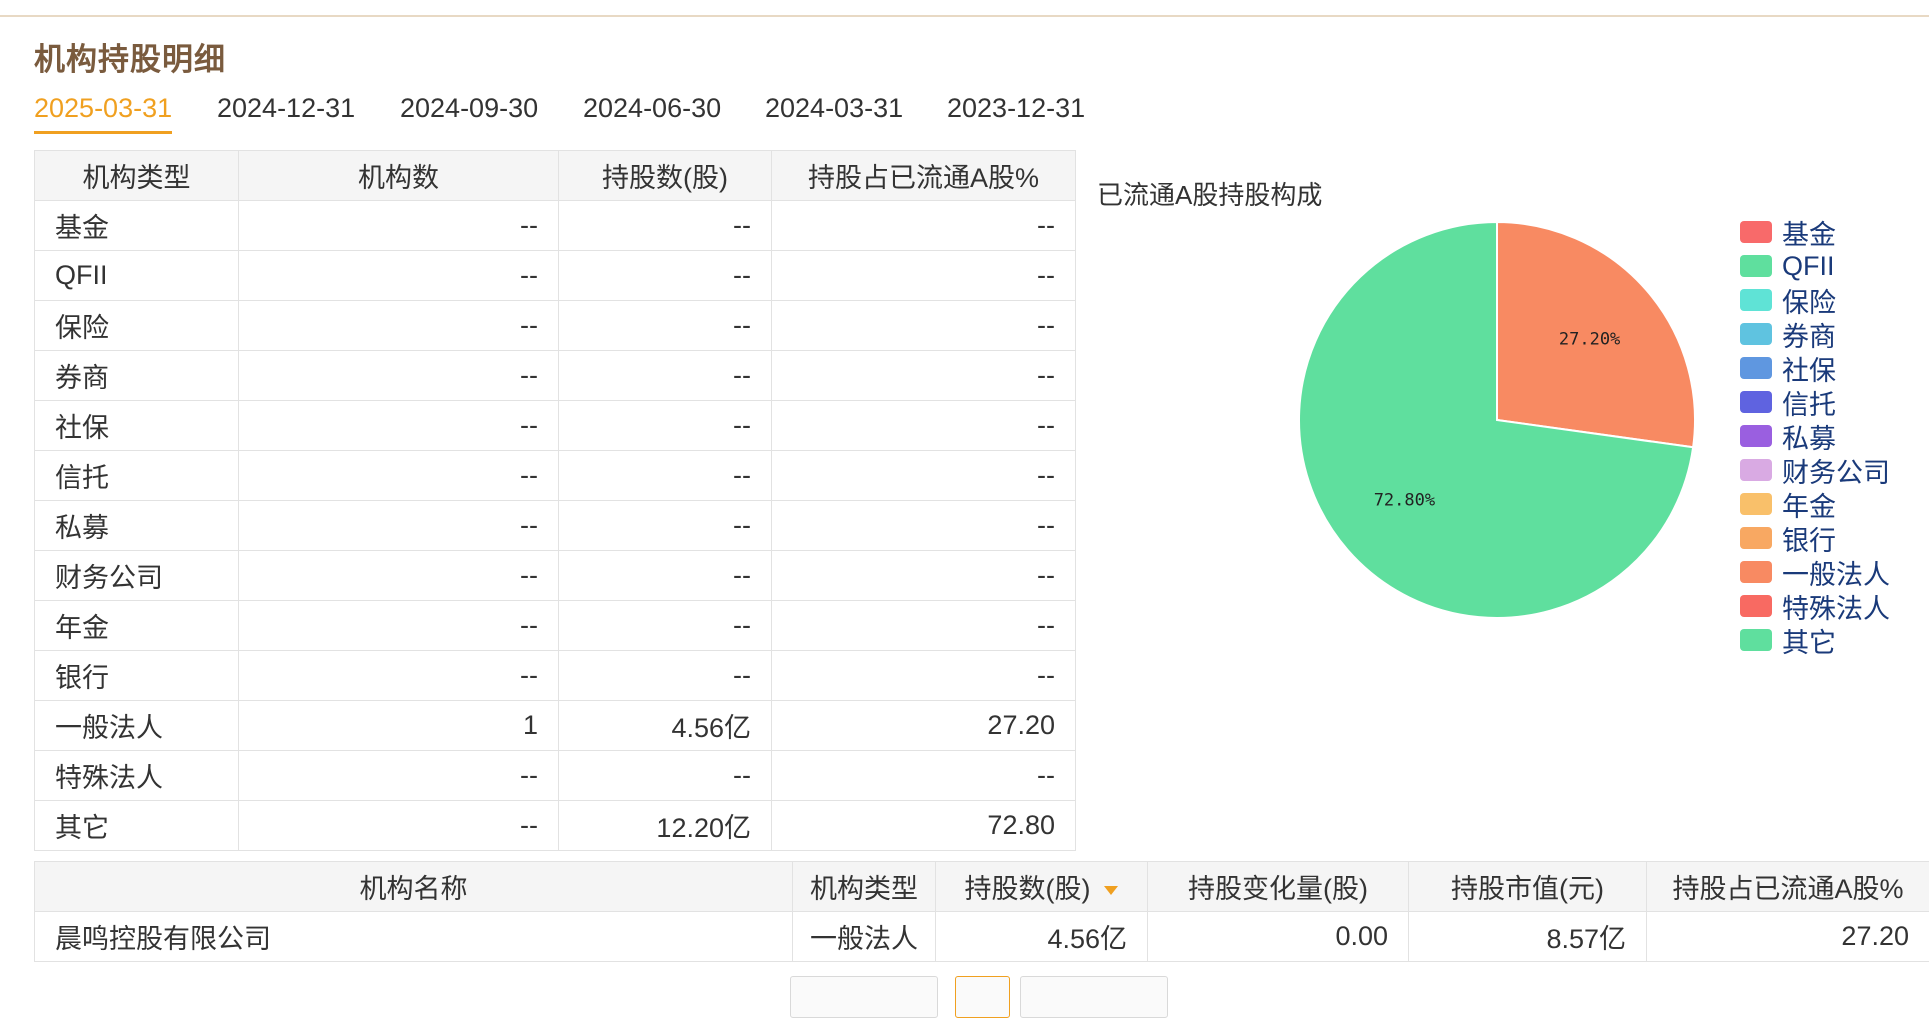 This screenshot has height=1018, width=1929. I want to click on sort-desc-icon, so click(1111, 890).